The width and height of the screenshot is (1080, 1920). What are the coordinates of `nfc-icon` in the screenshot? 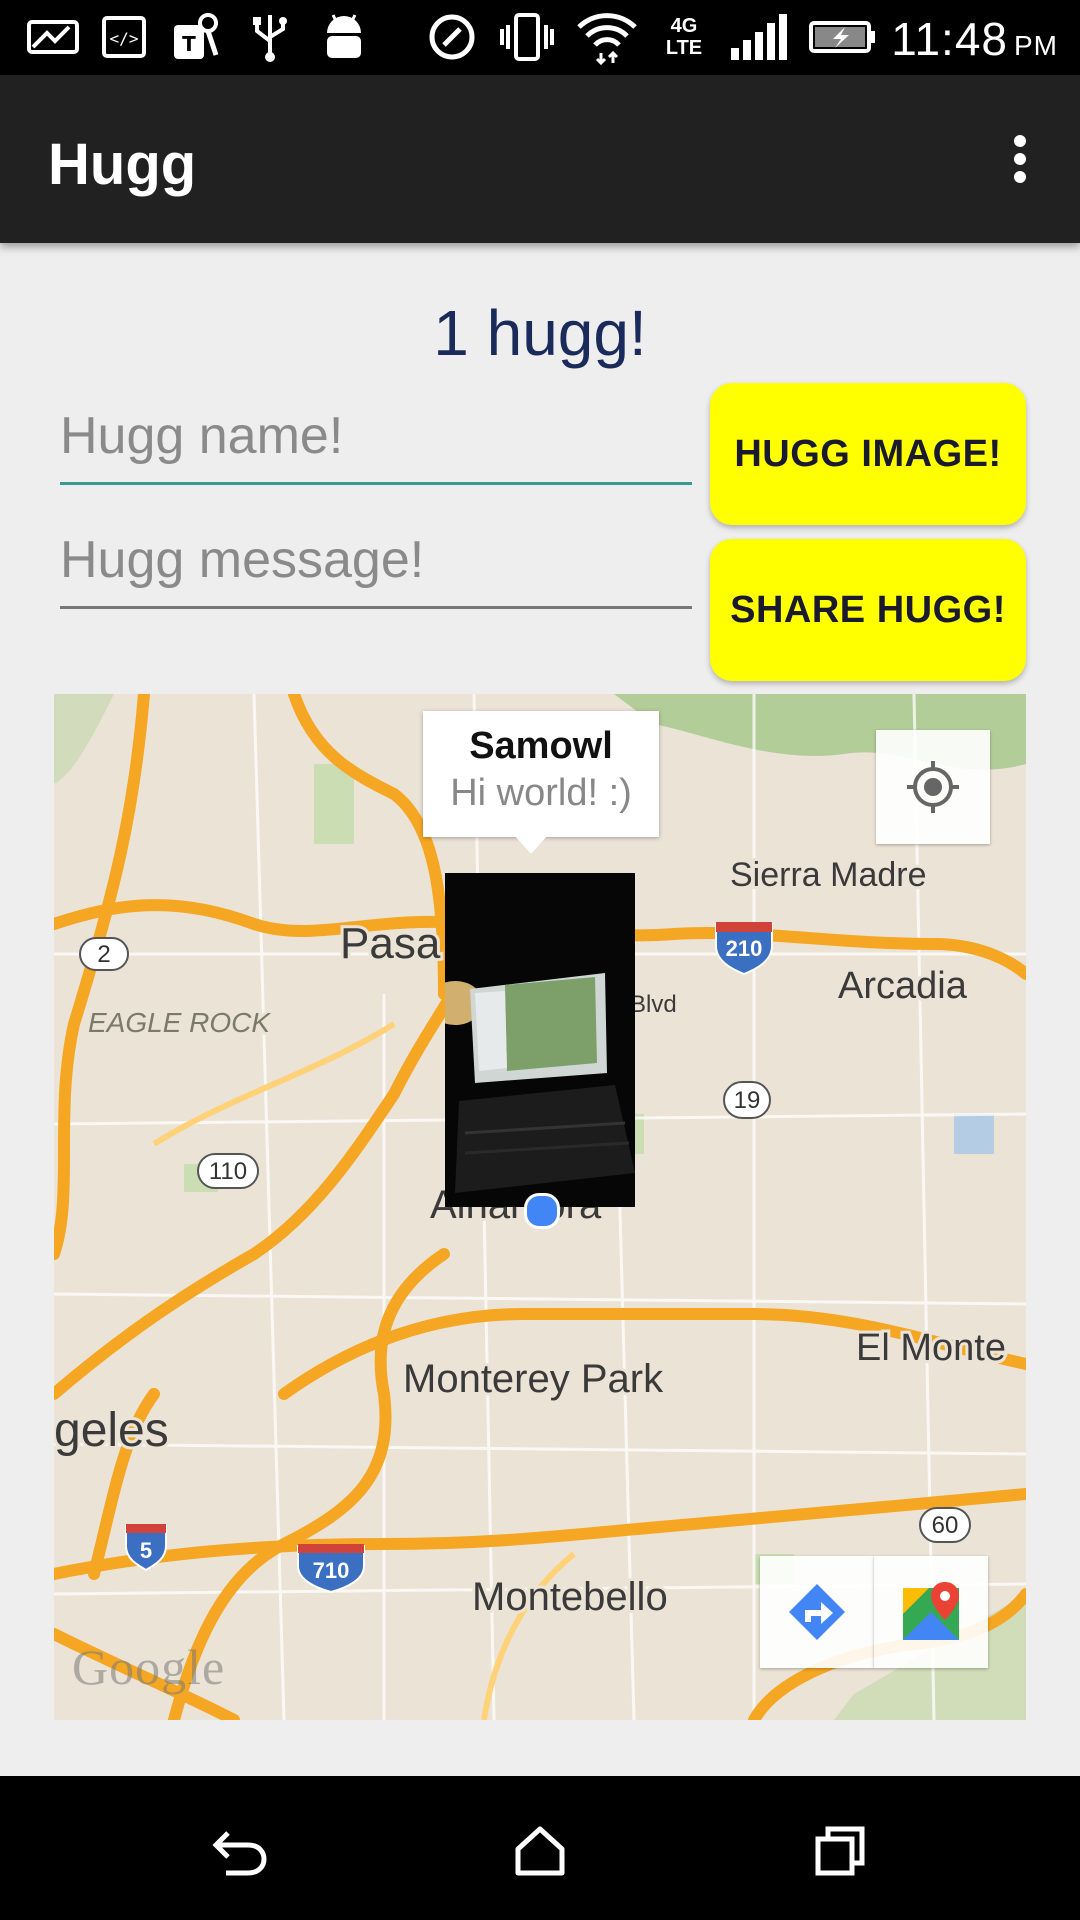 It's located at (452, 37).